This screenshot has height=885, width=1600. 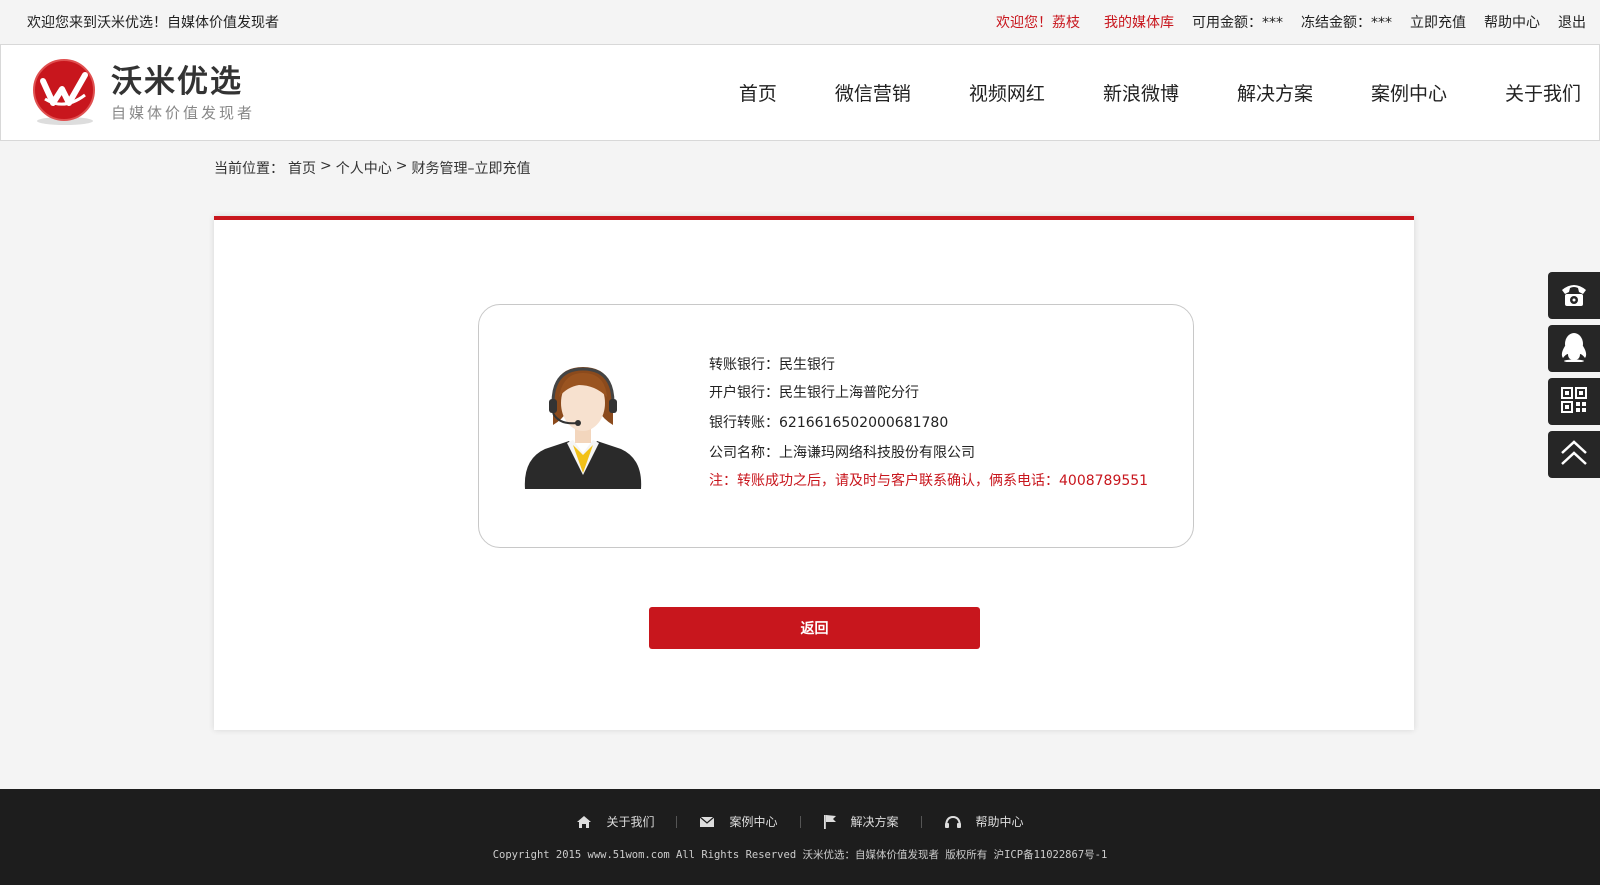 What do you see at coordinates (64, 93) in the screenshot?
I see `logo-mark-icon` at bounding box center [64, 93].